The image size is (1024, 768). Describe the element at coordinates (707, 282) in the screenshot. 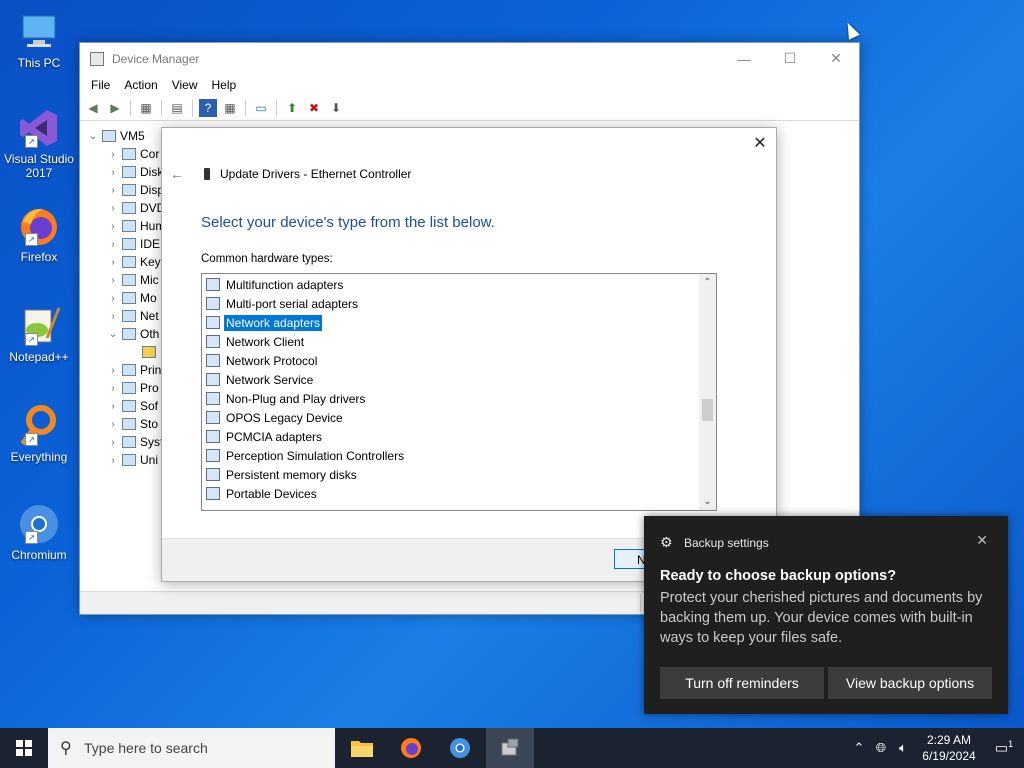

I see `scroll-up-icon: ⌃` at that location.